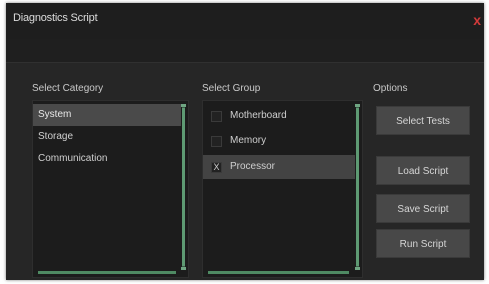 This screenshot has width=489, height=284. Describe the element at coordinates (245, 21) in the screenshot. I see `title-bar: Diagnostics Script x` at that location.